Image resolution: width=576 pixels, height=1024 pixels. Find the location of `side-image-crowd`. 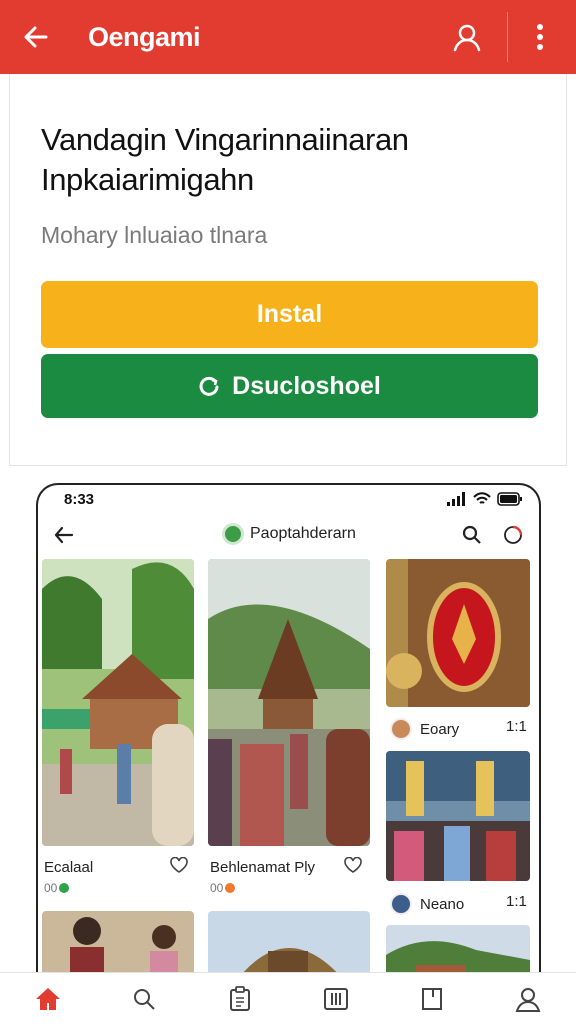

side-image-crowd is located at coordinates (458, 816).